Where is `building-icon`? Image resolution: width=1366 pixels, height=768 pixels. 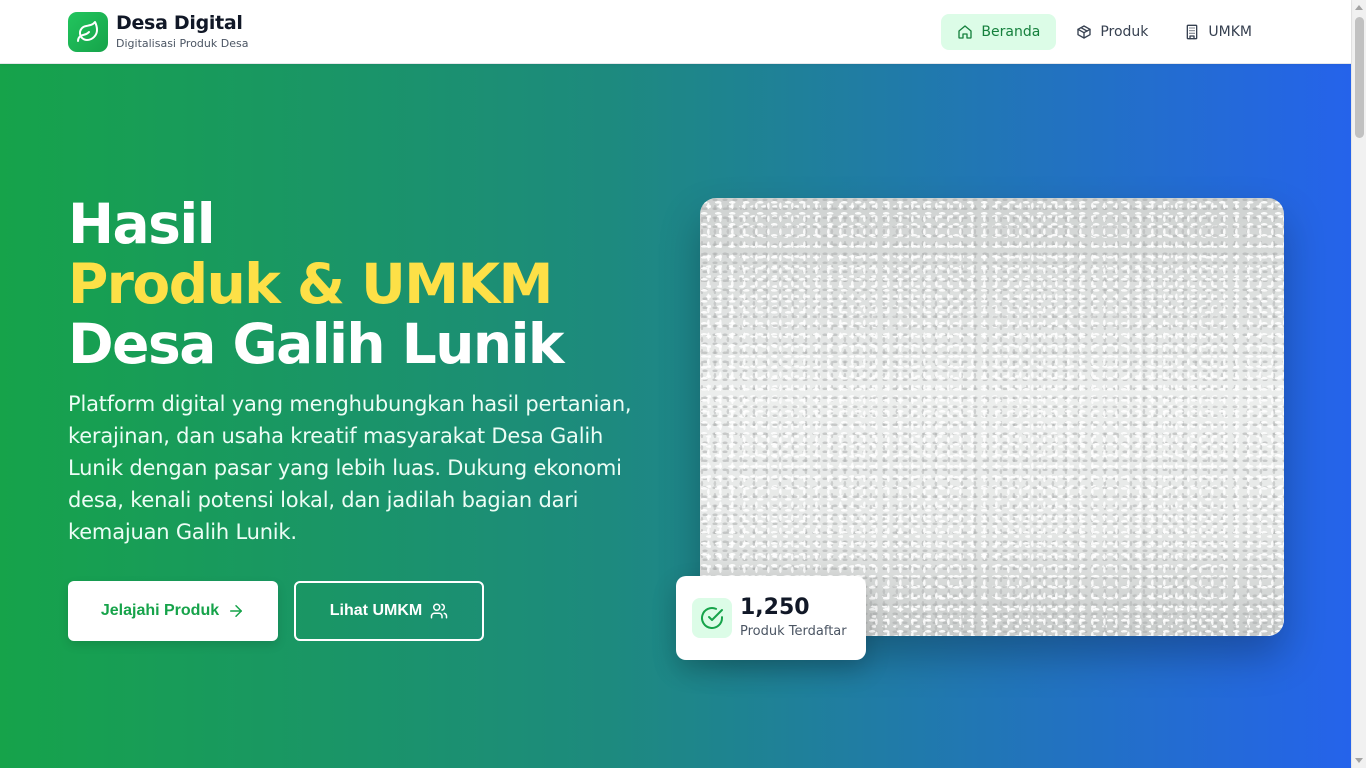
building-icon is located at coordinates (1192, 32).